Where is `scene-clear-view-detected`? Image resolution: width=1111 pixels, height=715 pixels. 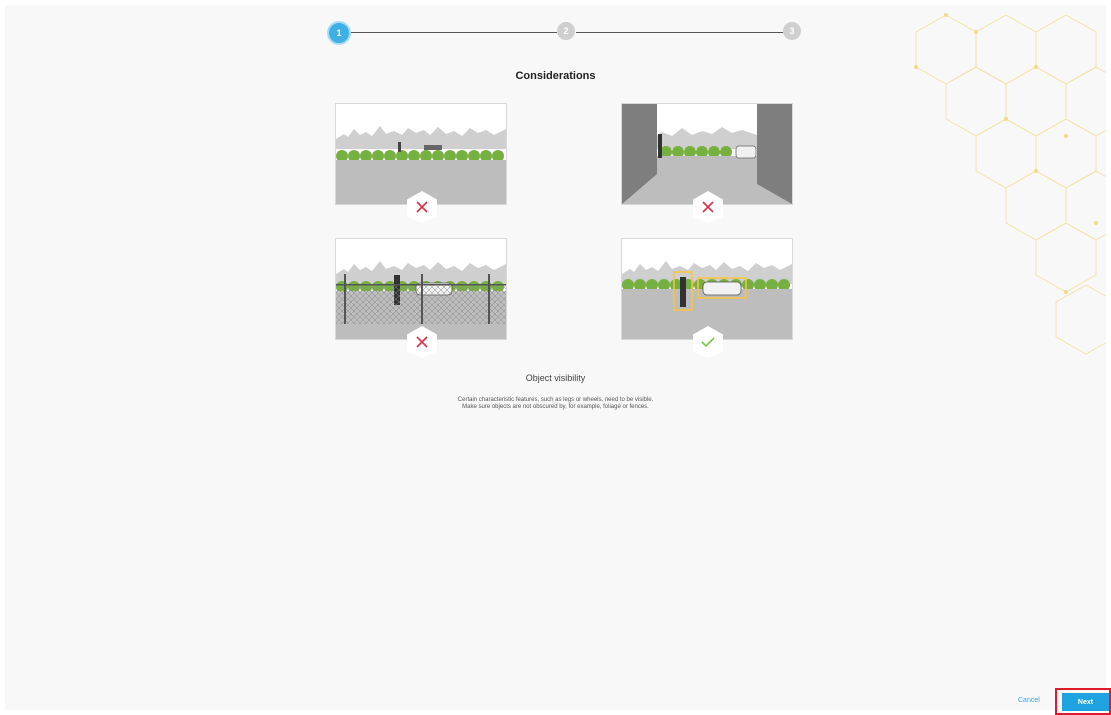 scene-clear-view-detected is located at coordinates (707, 298).